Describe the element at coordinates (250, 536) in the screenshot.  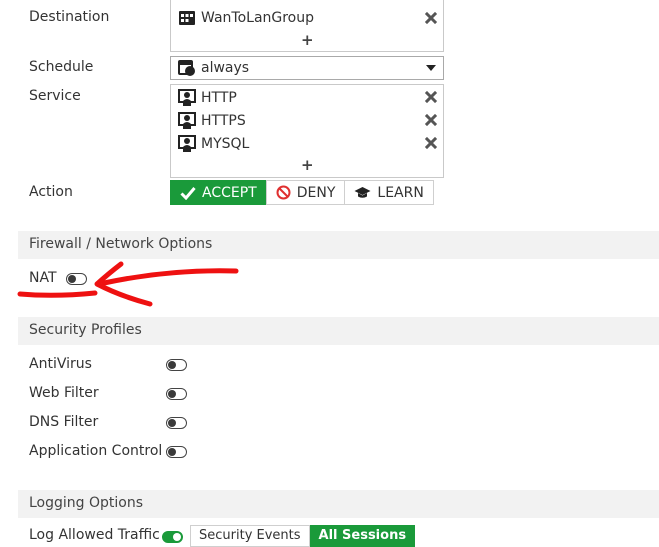
I see `security-events-button: Security Events` at that location.